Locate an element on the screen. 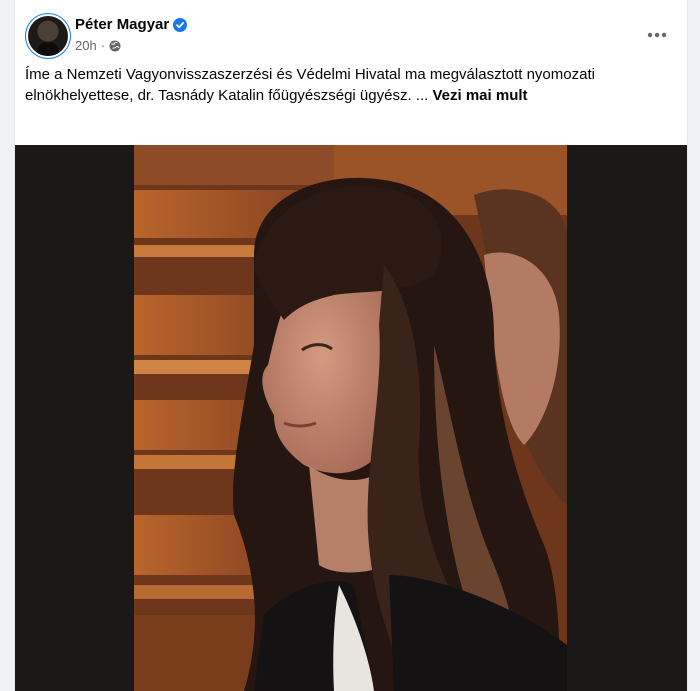 This screenshot has width=700, height=691. author-line: Péter Magyar is located at coordinates (131, 24).